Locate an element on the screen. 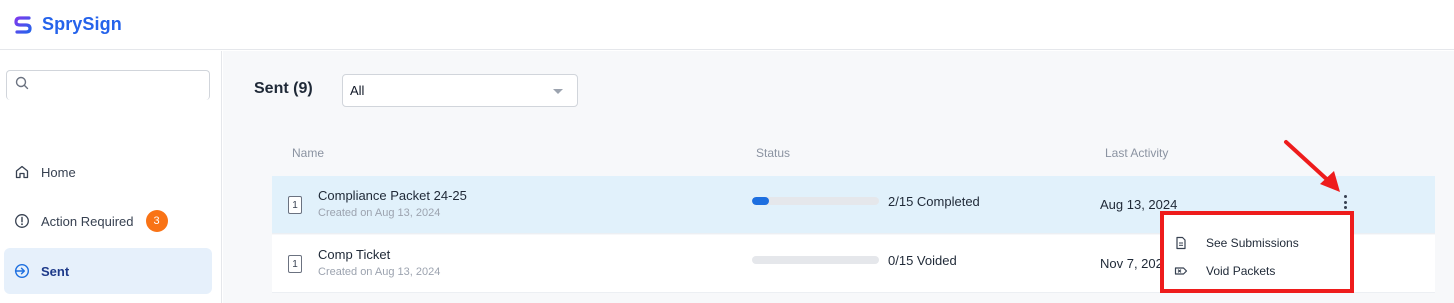 Image resolution: width=1454 pixels, height=303 pixels. column-header-name: Name is located at coordinates (308, 153).